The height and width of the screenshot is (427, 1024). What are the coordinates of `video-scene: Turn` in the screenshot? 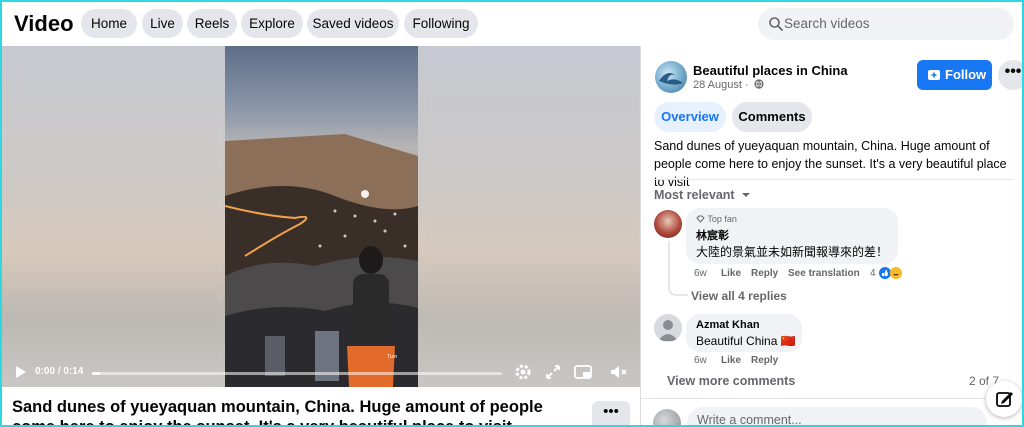 It's located at (321, 260).